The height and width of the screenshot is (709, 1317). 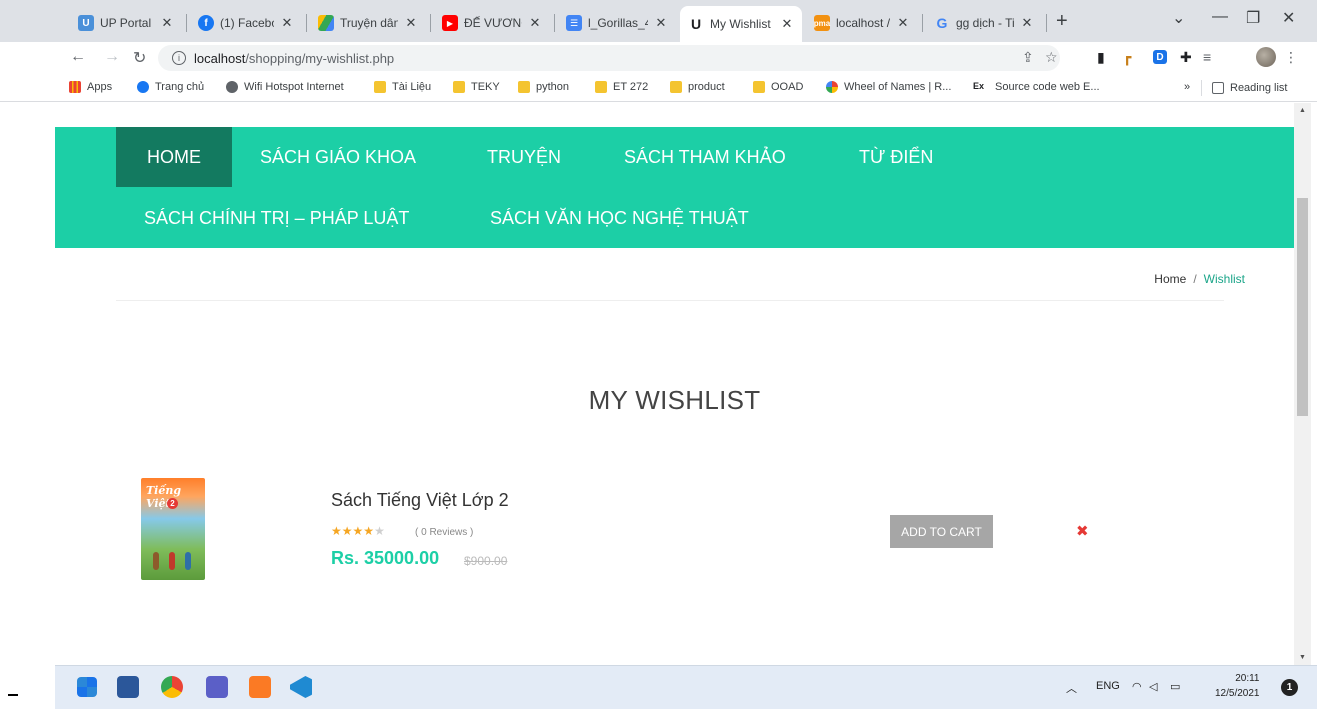 I want to click on bookmark-python: python, so click(x=543, y=87).